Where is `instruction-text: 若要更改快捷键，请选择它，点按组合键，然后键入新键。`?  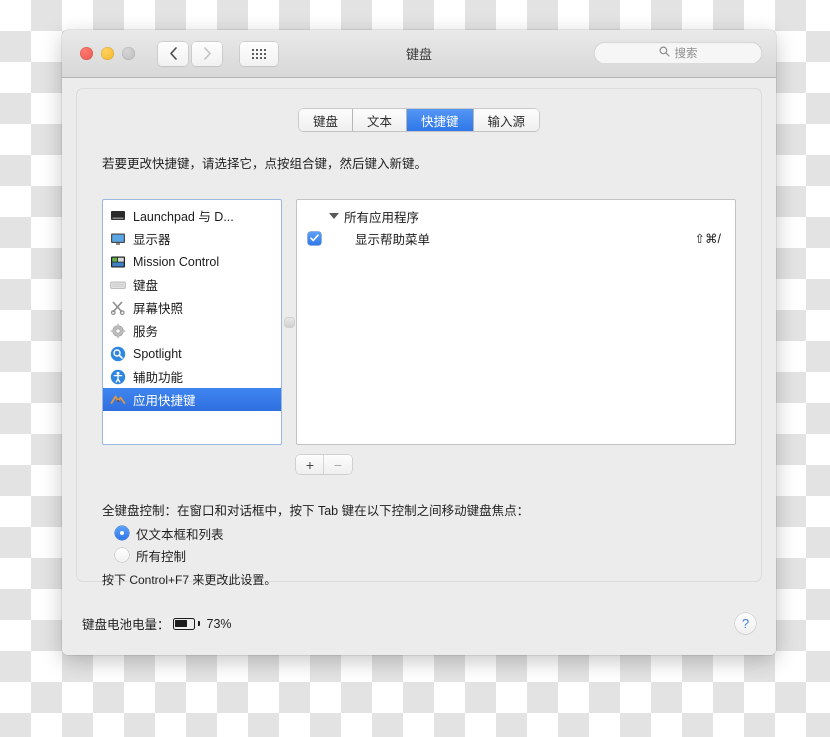 instruction-text: 若要更改快捷键，请选择它，点按组合键，然后键入新键。 is located at coordinates (265, 164).